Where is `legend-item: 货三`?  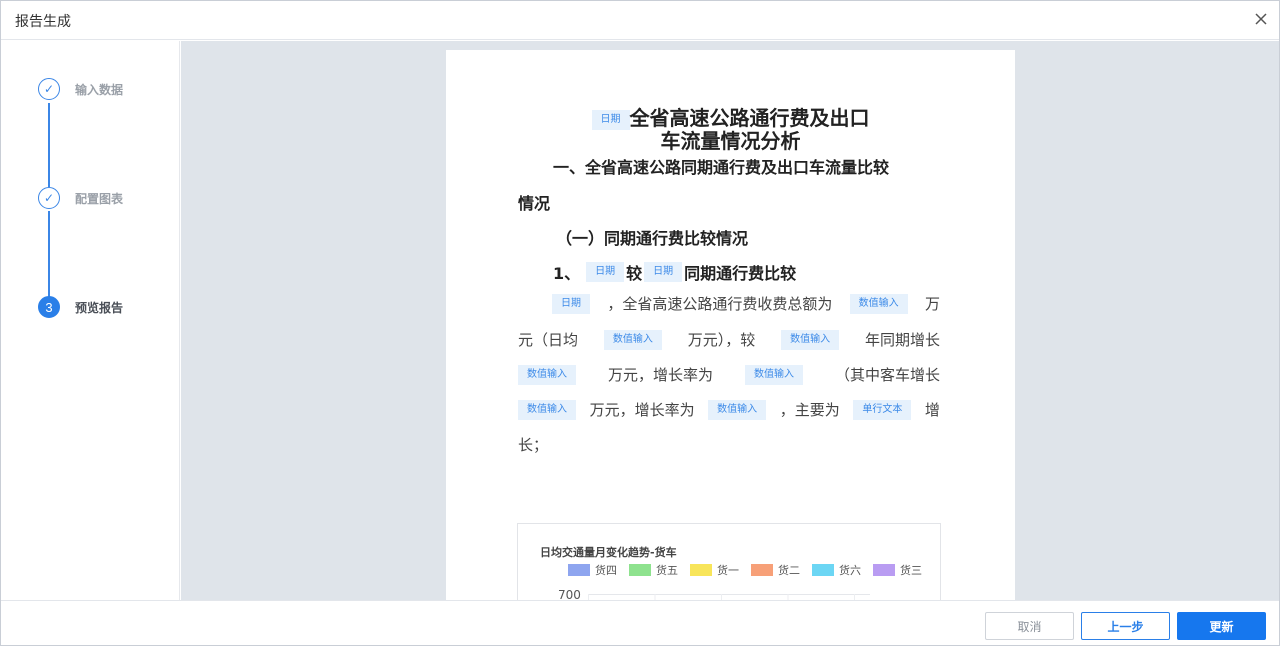
legend-item: 货三 is located at coordinates (897, 570).